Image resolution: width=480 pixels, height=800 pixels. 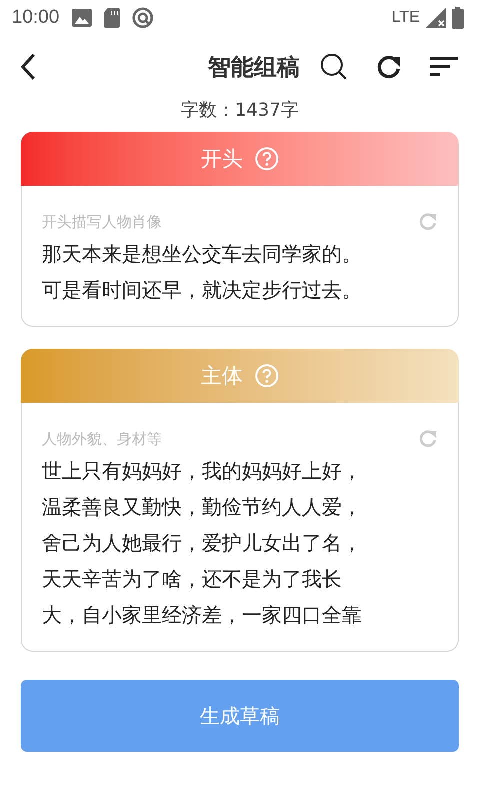 I want to click on network-type: LTE, so click(x=406, y=18).